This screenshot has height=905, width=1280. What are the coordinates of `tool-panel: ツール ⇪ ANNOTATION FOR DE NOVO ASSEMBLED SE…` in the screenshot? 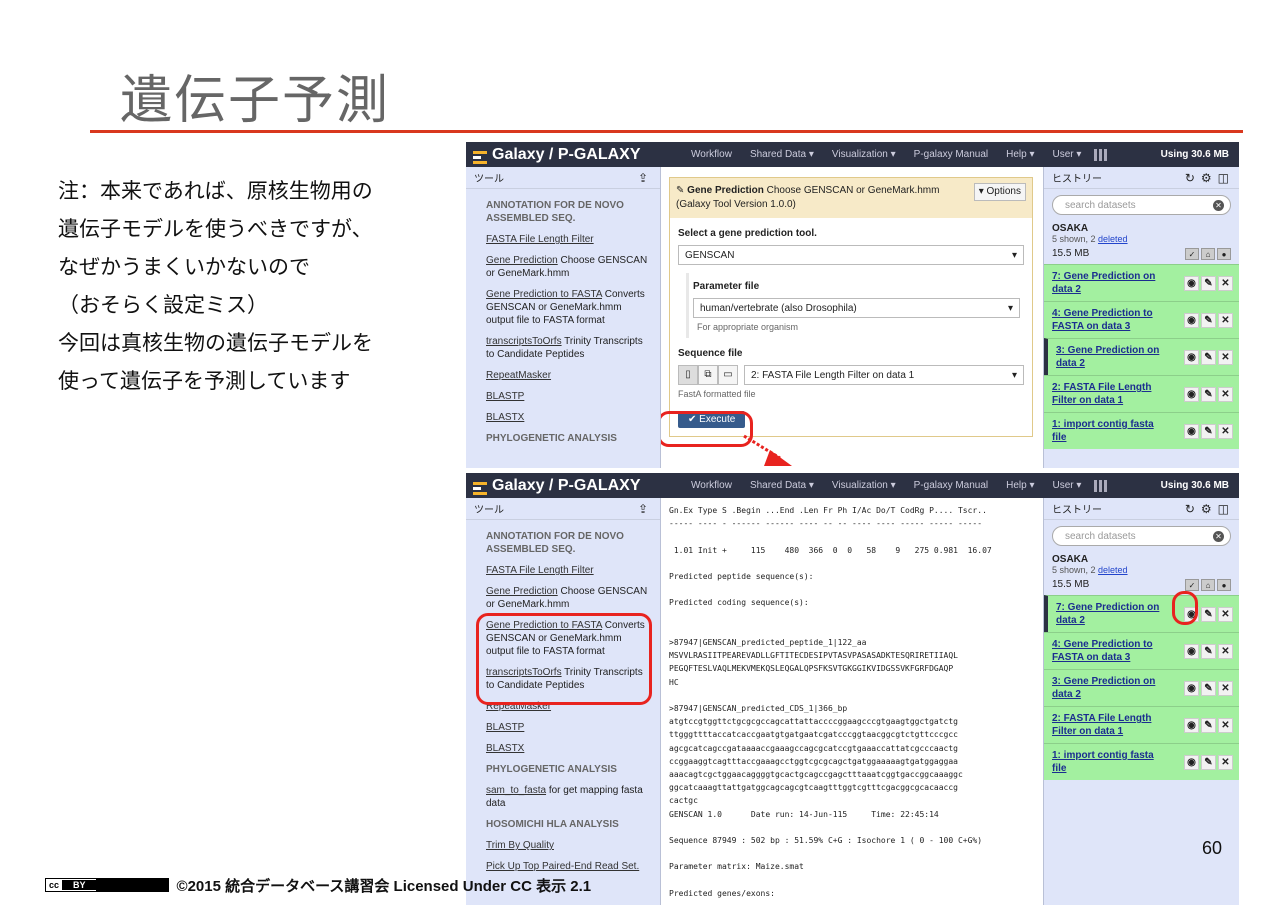 It's located at (563, 317).